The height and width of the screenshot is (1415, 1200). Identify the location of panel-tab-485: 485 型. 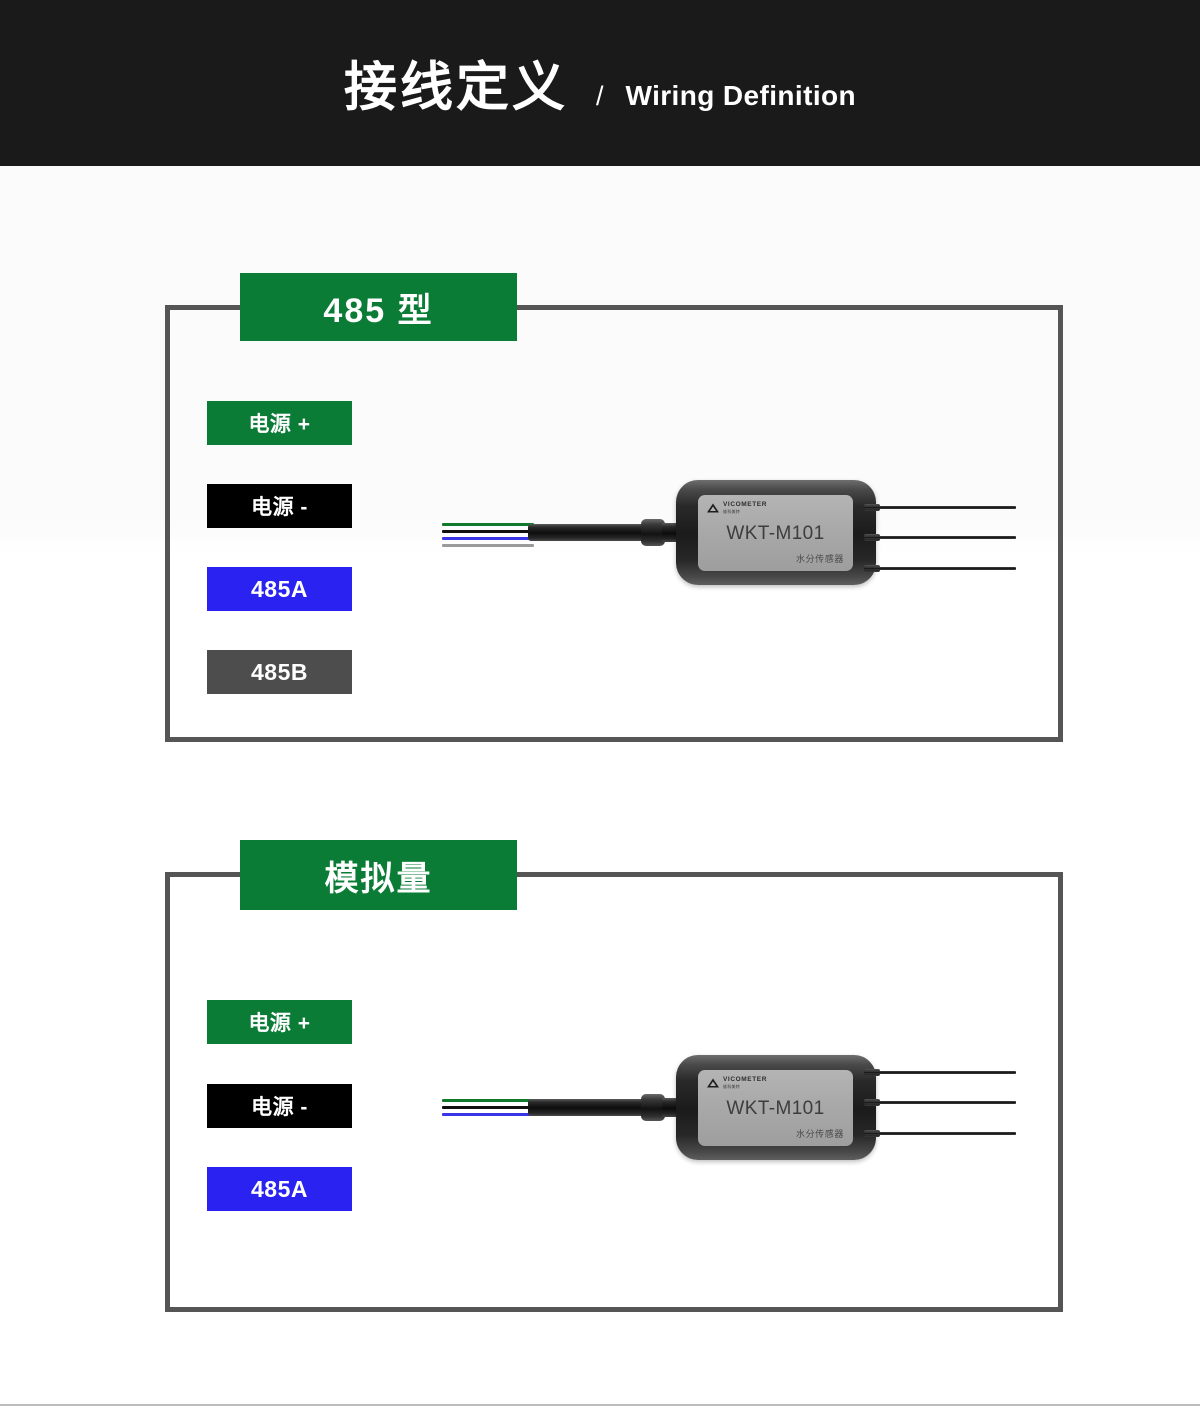
(378, 307).